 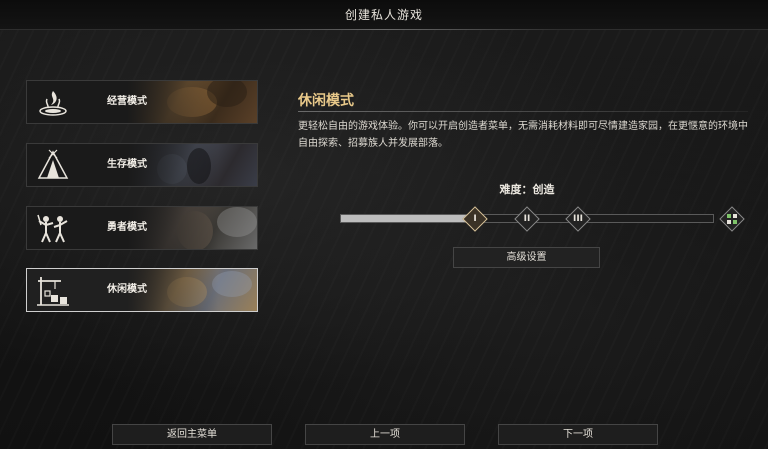 I want to click on mode-card-casual: 休闲模式, so click(x=142, y=290).